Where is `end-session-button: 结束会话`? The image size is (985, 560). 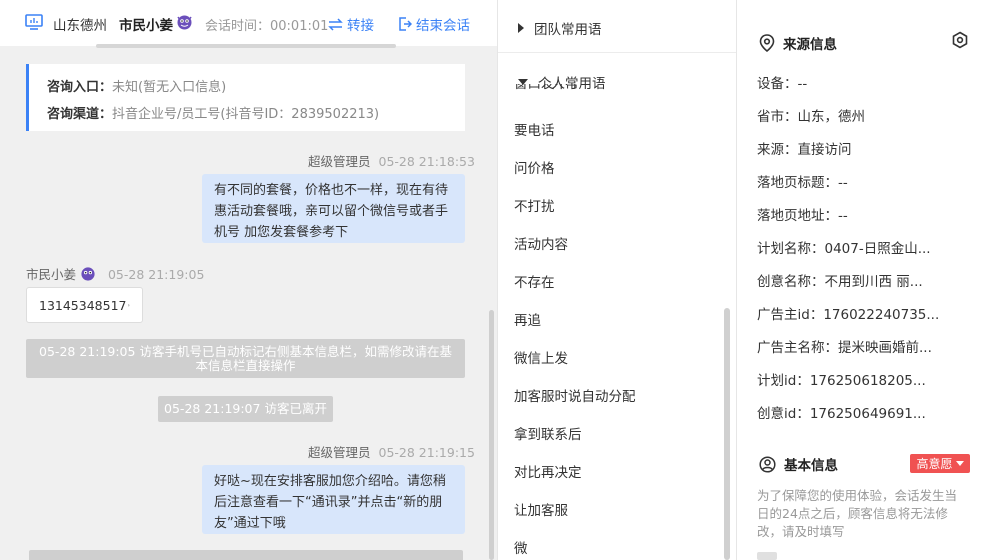
end-session-button: 结束会话 is located at coordinates (434, 24).